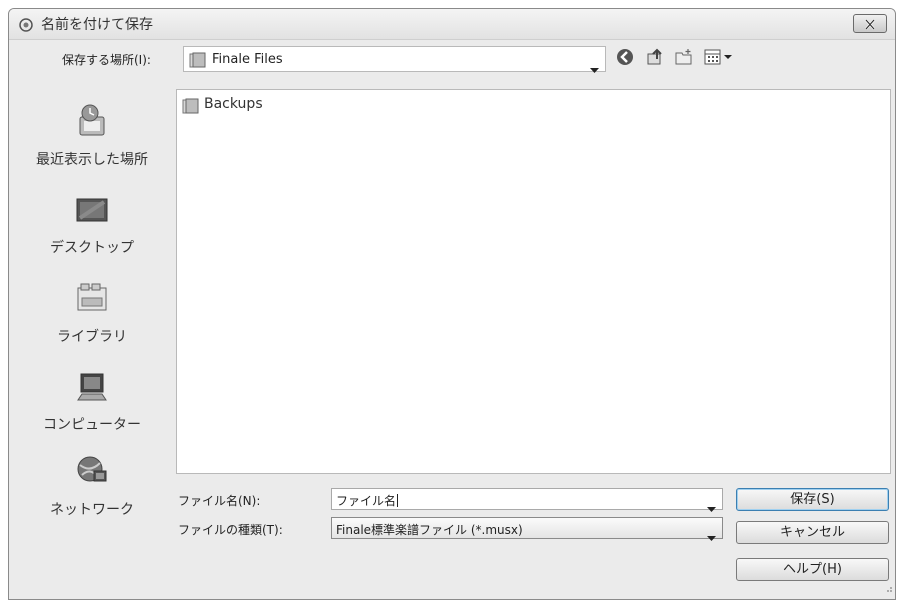 Image resolution: width=897 pixels, height=601 pixels. What do you see at coordinates (92, 123) in the screenshot?
I see `recent-places-icon` at bounding box center [92, 123].